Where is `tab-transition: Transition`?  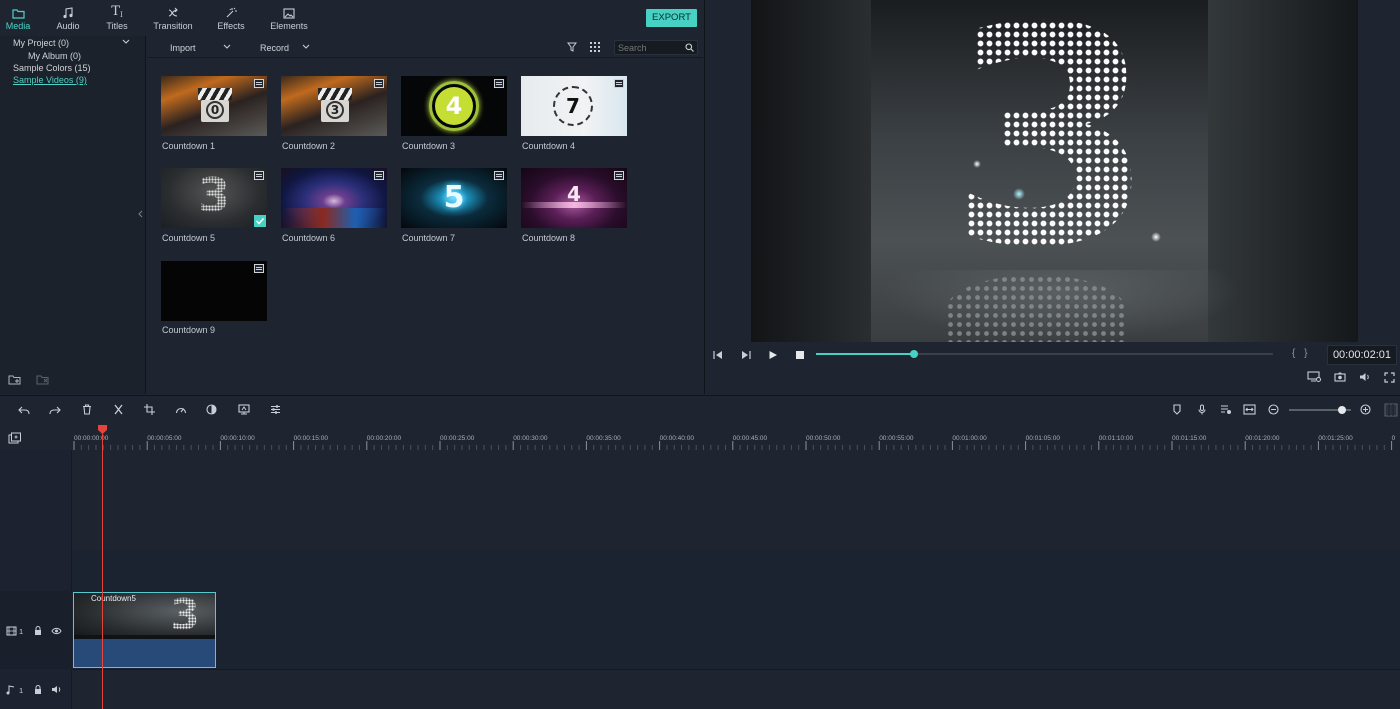
tab-transition: Transition is located at coordinates (173, 18).